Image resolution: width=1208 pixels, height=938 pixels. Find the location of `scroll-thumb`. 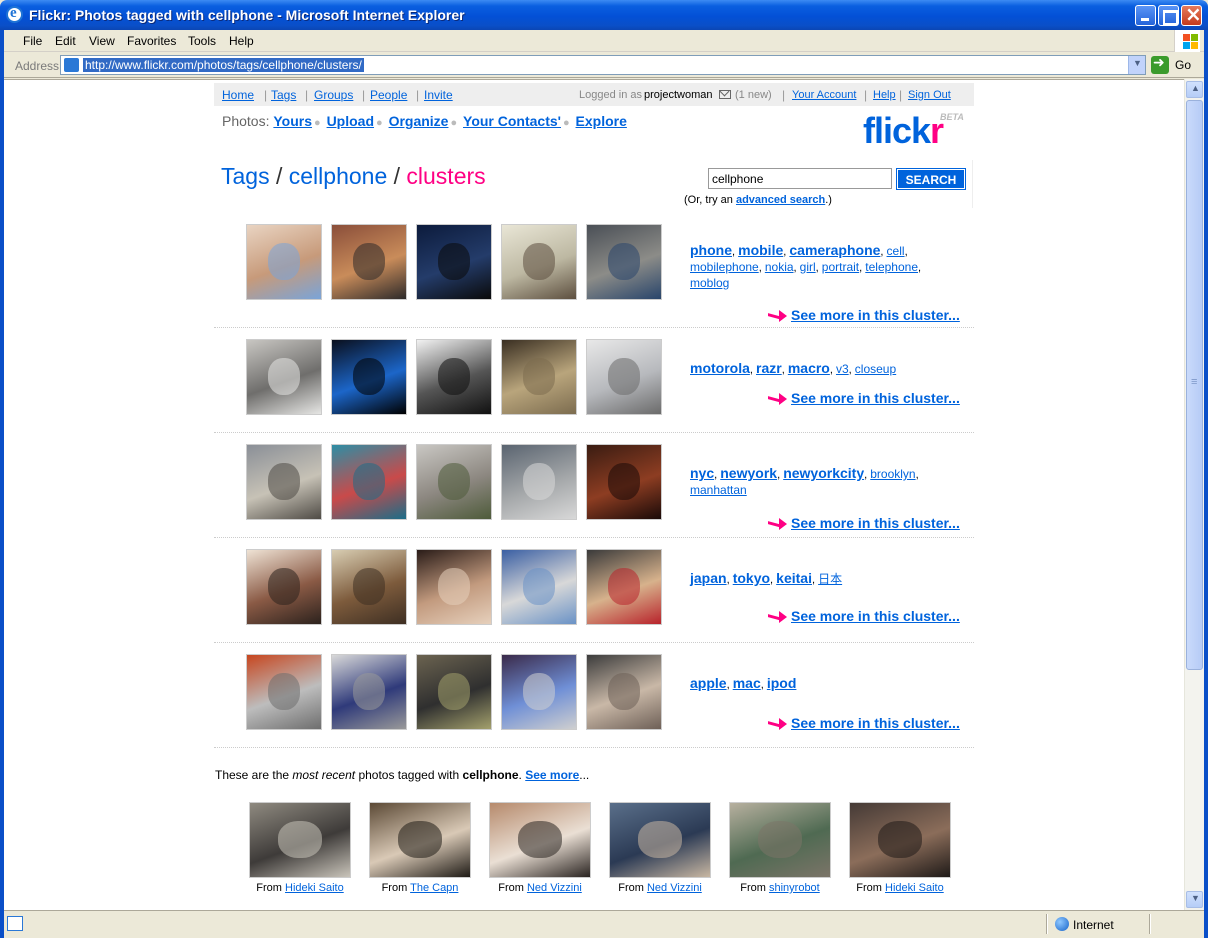

scroll-thumb is located at coordinates (1194, 385).